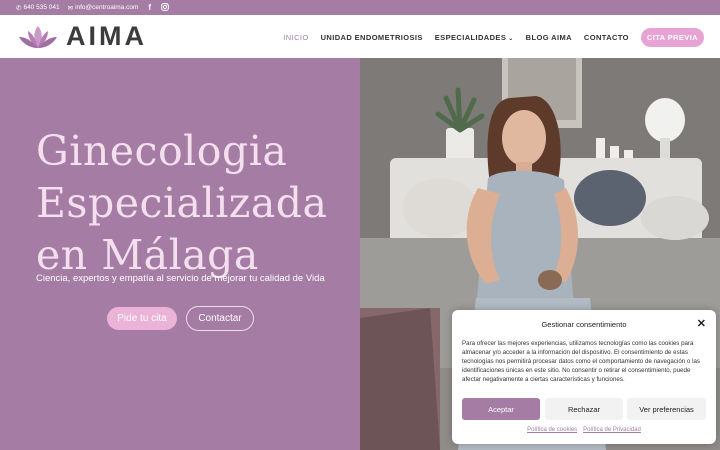  What do you see at coordinates (511, 39) in the screenshot?
I see `chevron-down-icon: ⌄` at bounding box center [511, 39].